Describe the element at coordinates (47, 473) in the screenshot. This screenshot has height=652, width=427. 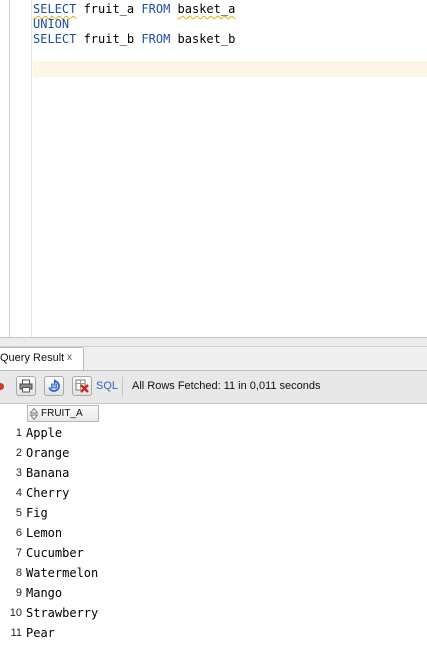
I see `cell-value: Banana` at that location.